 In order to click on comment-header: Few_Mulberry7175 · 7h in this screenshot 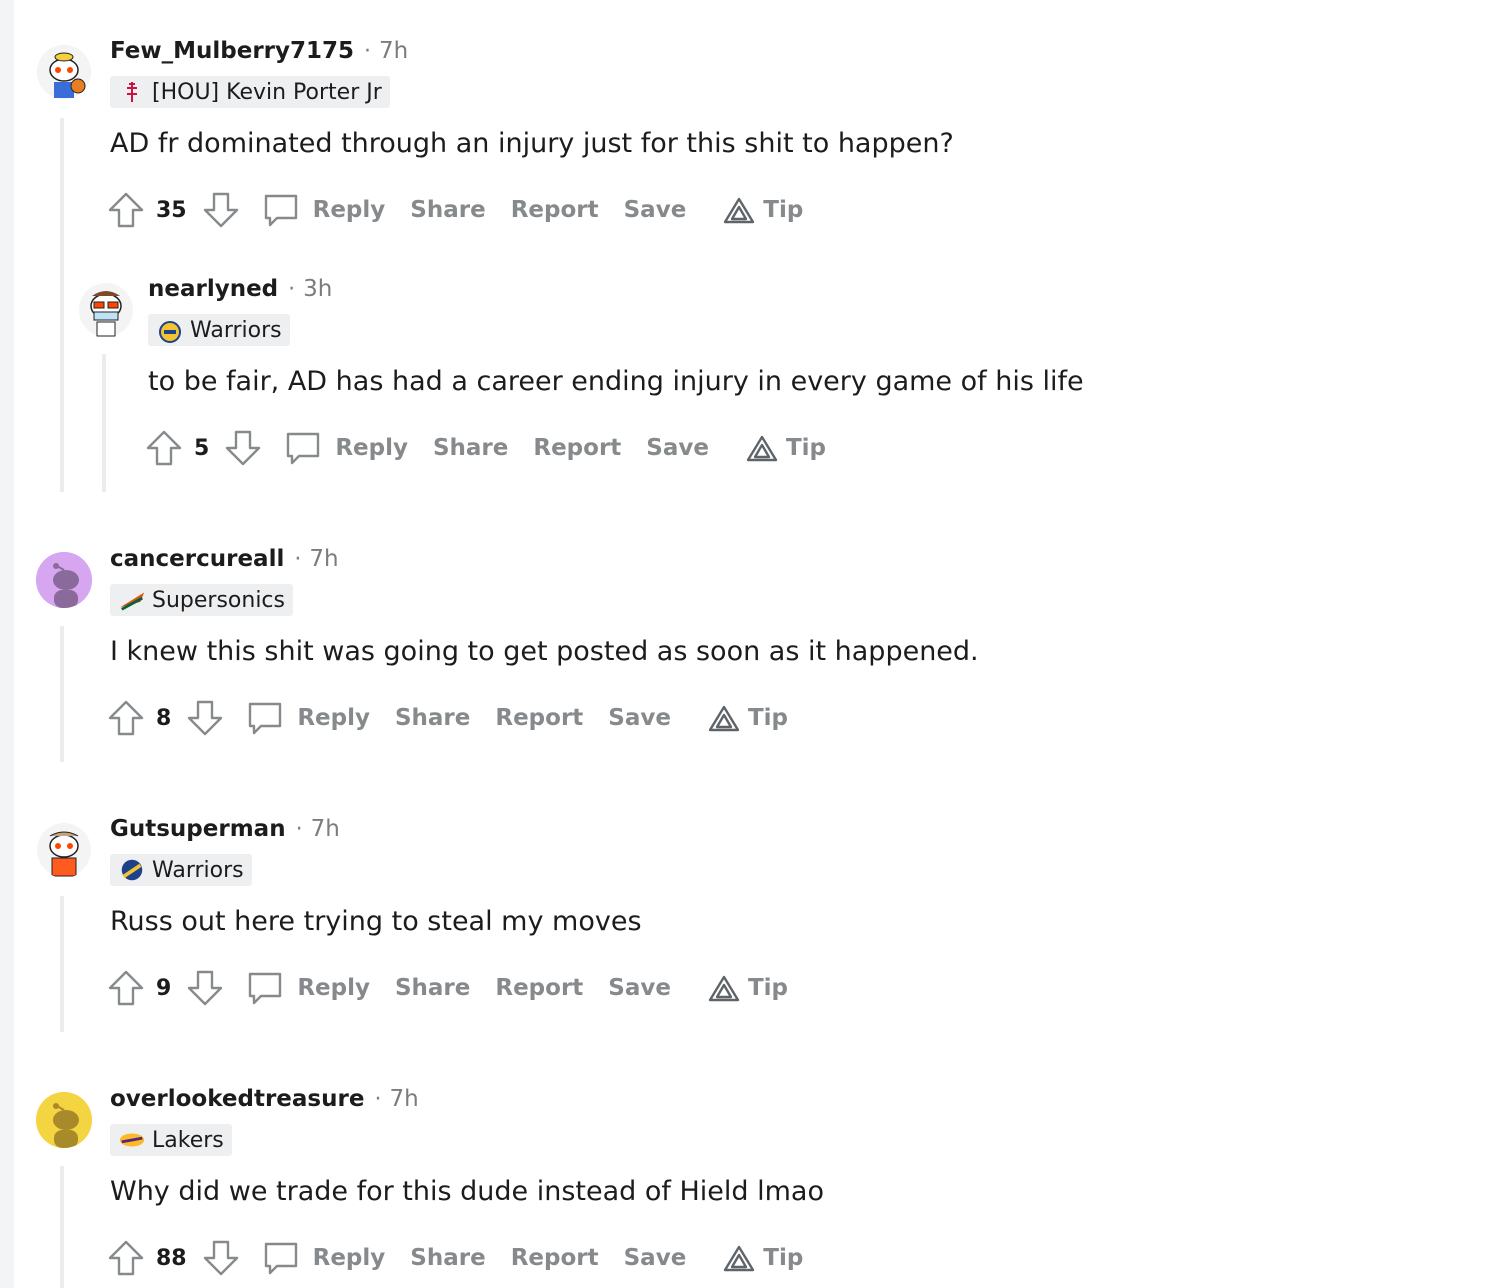, I will do `click(259, 51)`.